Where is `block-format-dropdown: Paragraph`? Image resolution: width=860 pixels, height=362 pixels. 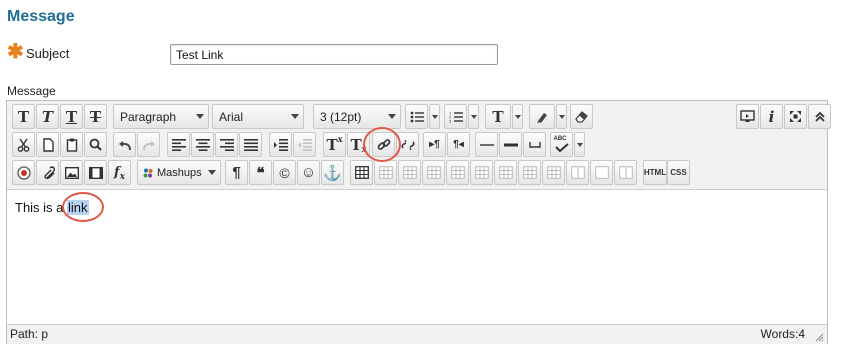
block-format-dropdown: Paragraph is located at coordinates (161, 116).